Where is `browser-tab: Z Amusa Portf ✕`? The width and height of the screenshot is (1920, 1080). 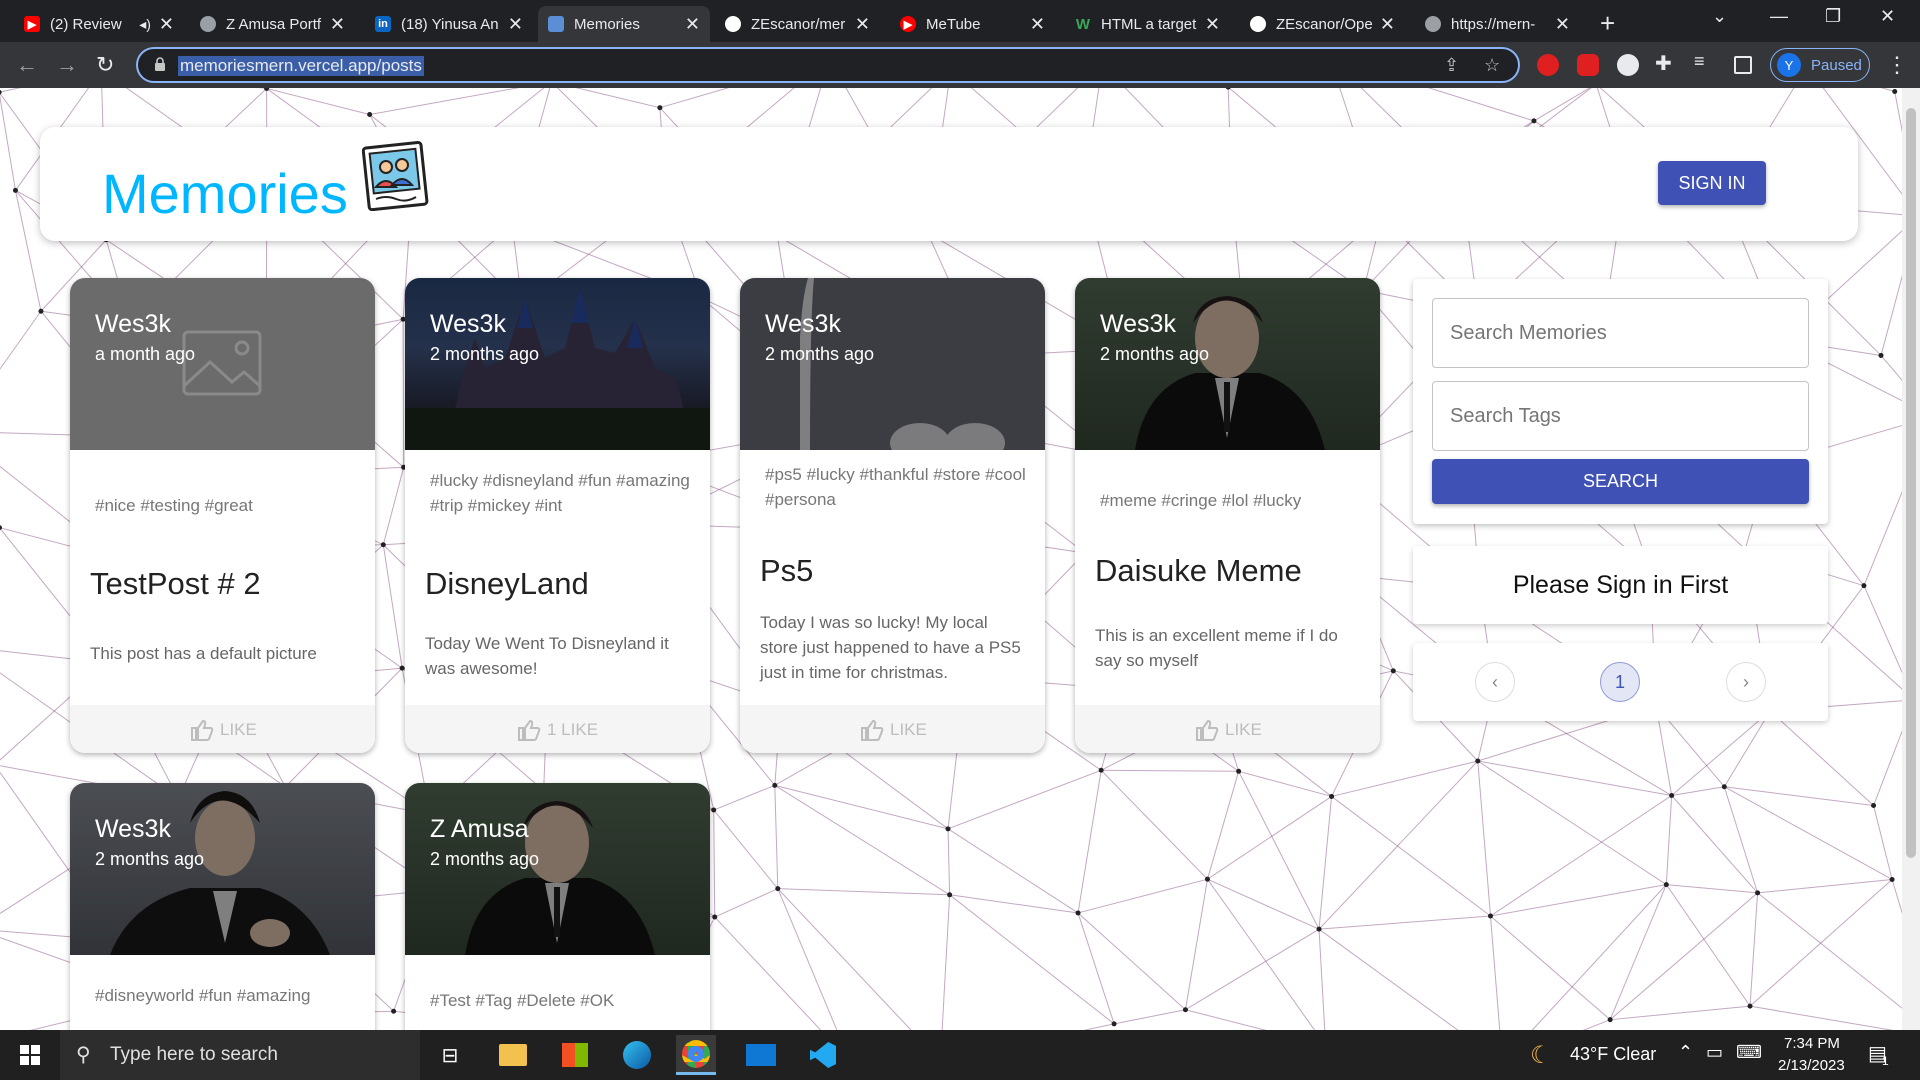
browser-tab: Z Amusa Portf ✕ is located at coordinates (272, 24).